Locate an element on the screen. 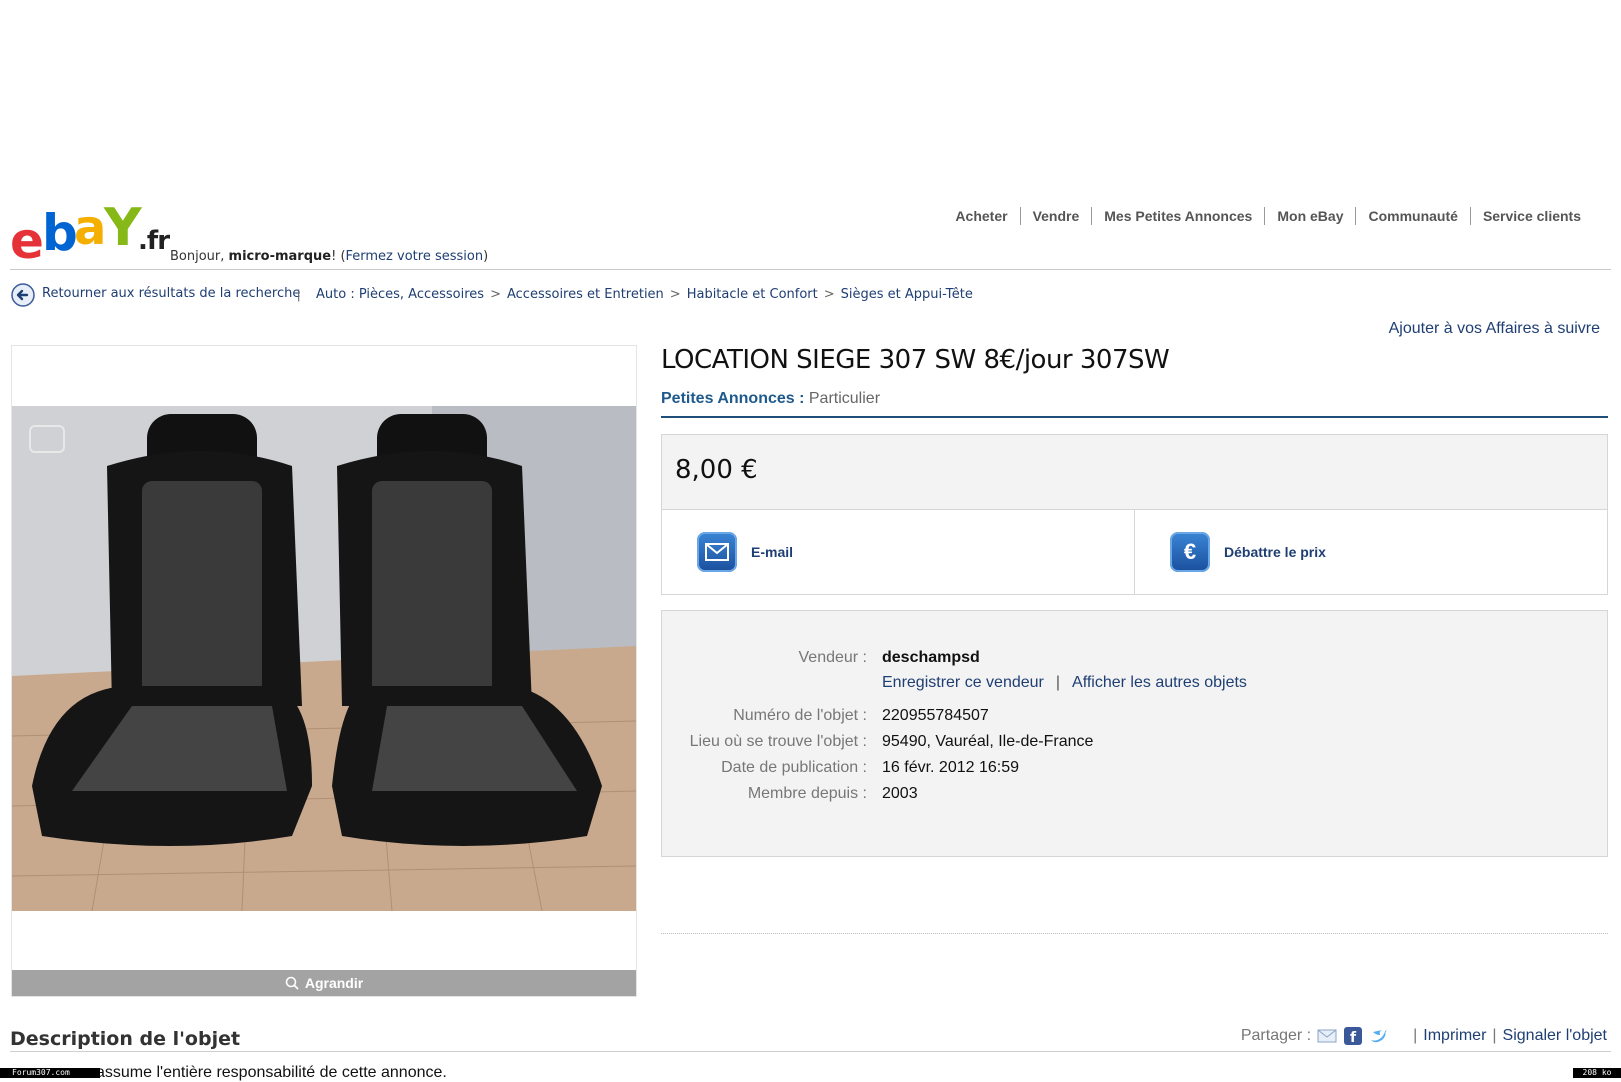  twitter-icon is located at coordinates (1379, 1036).